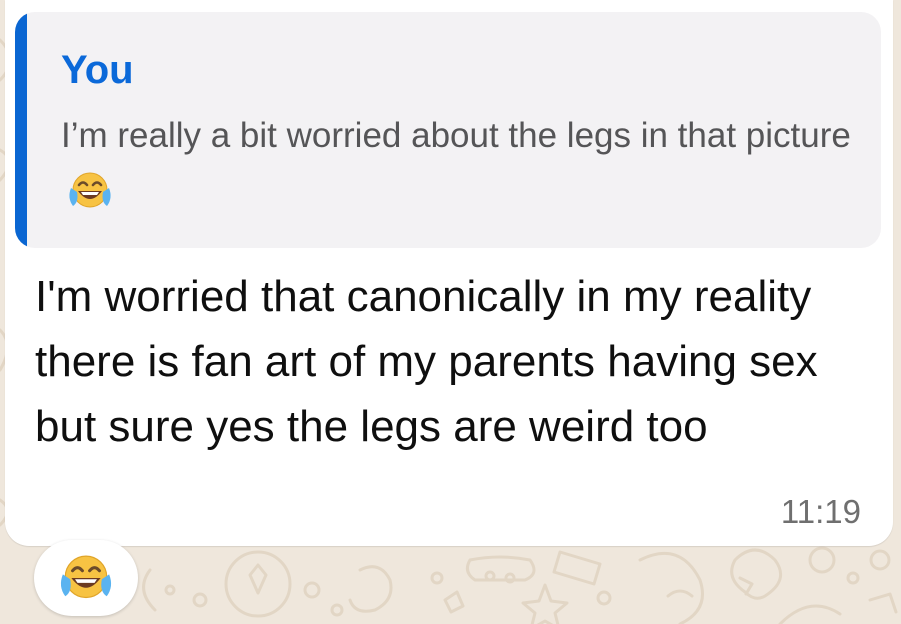  What do you see at coordinates (97, 70) in the screenshot?
I see `quoted-author: You` at bounding box center [97, 70].